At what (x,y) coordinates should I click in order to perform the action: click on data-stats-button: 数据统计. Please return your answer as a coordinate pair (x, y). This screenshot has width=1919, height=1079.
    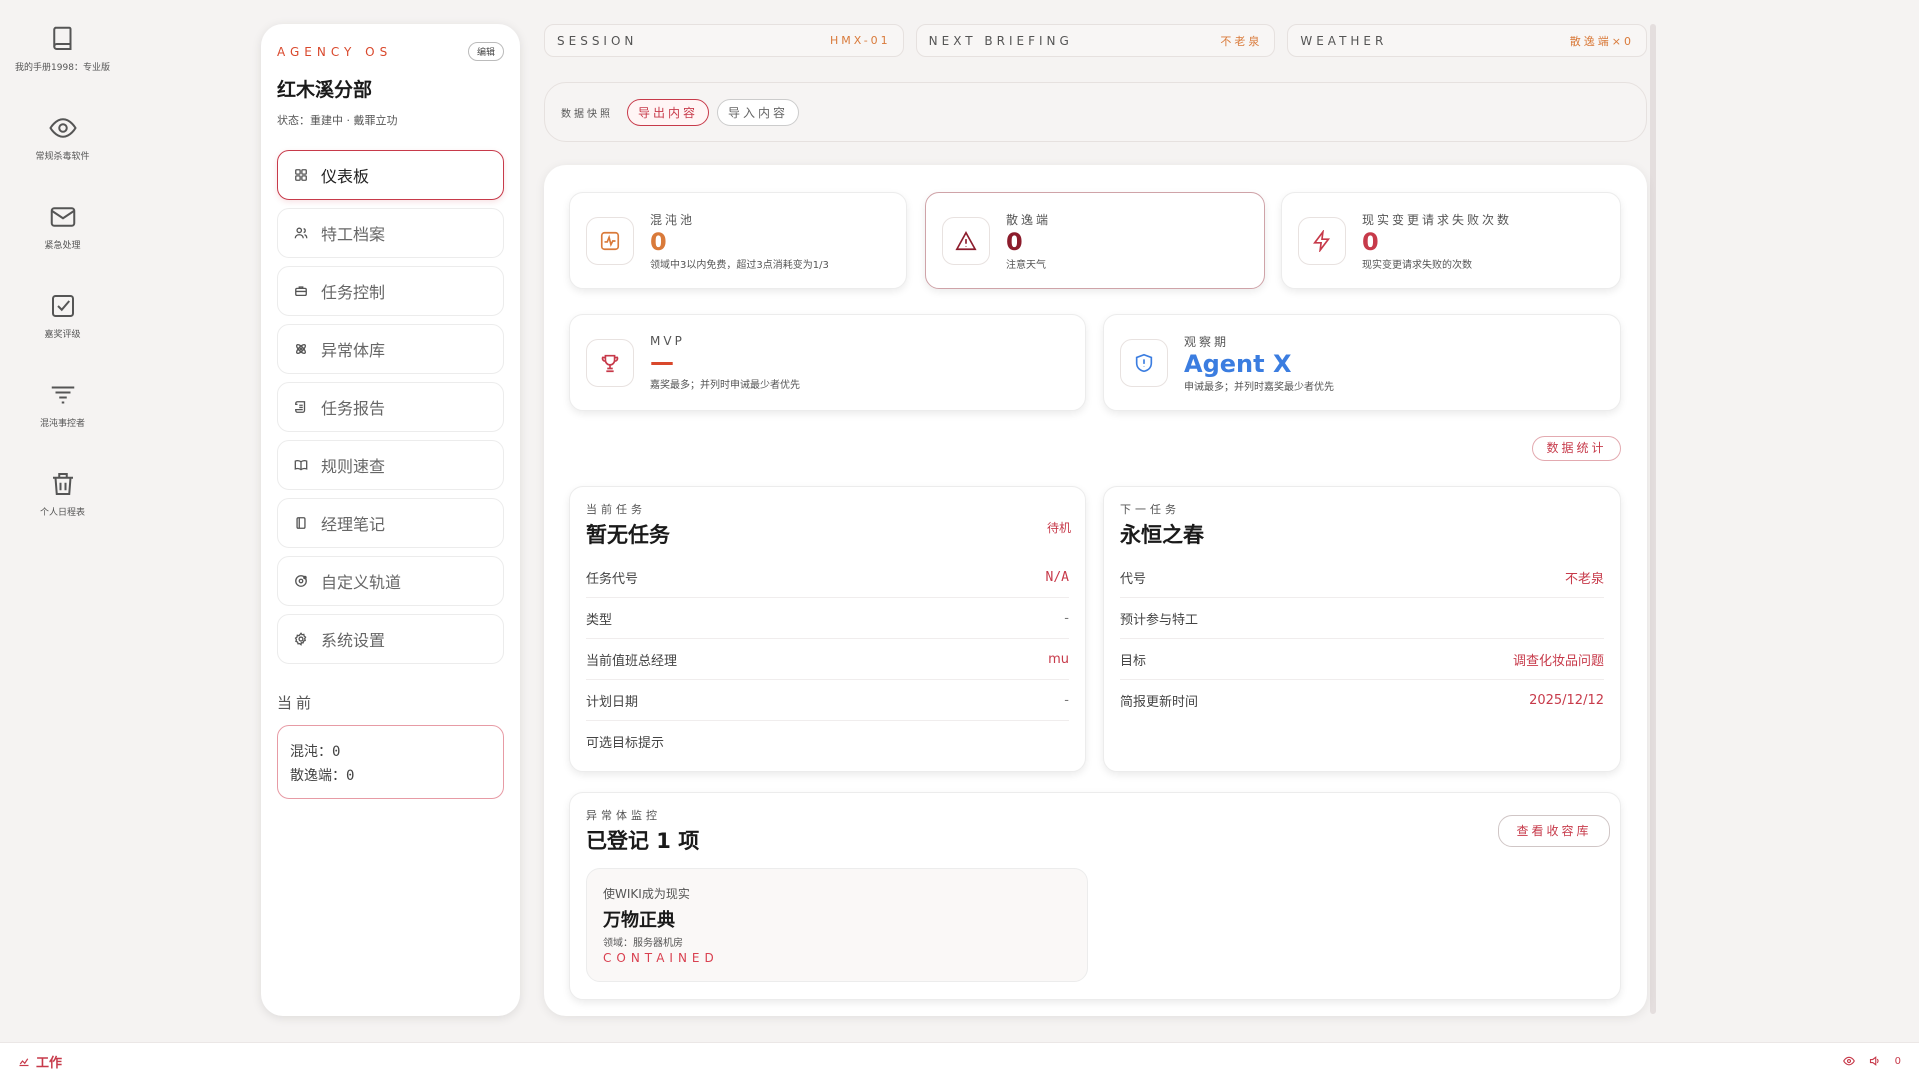
    Looking at the image, I should click on (1576, 448).